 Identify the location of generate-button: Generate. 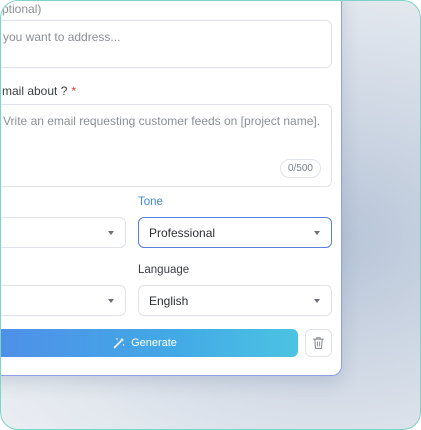
(149, 343).